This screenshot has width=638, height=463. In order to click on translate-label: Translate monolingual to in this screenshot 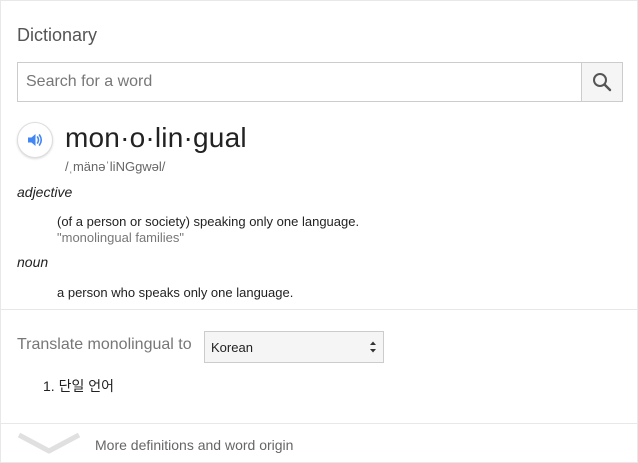, I will do `click(104, 344)`.